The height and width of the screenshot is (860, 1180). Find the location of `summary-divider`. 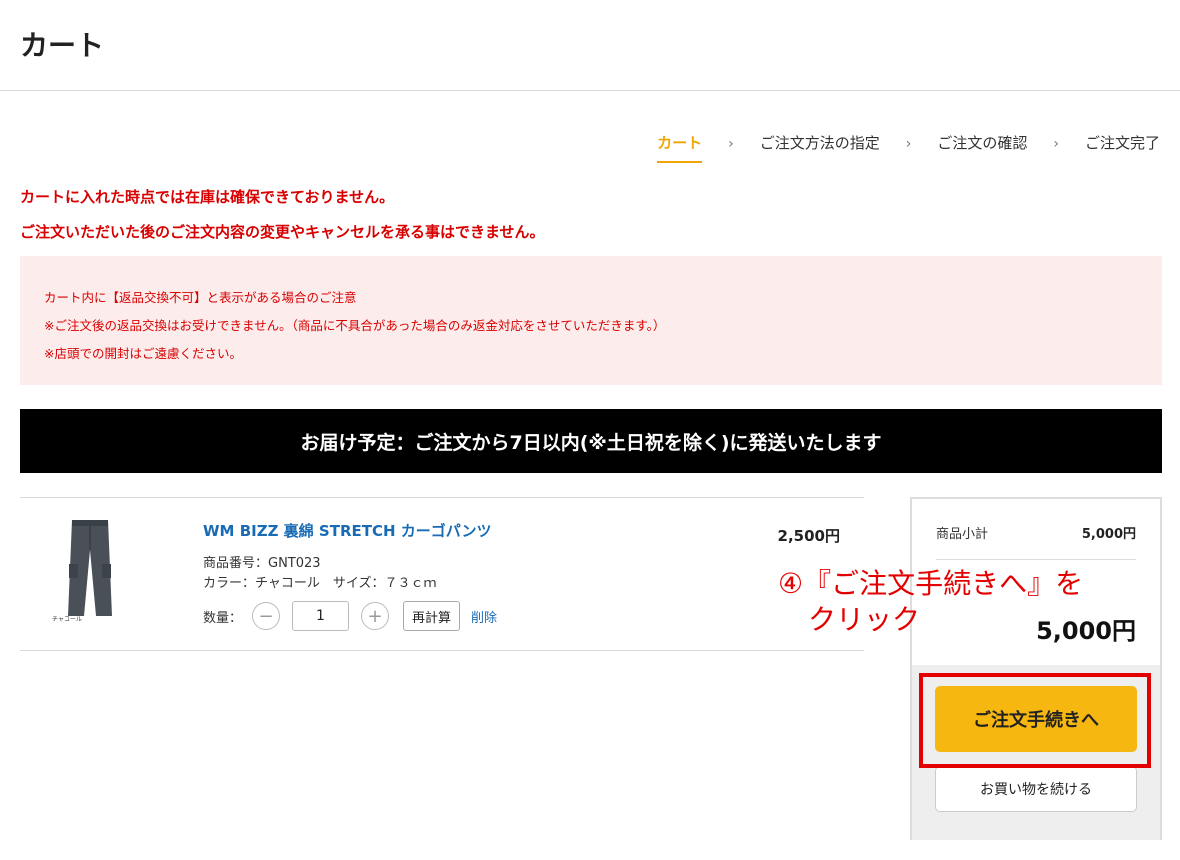

summary-divider is located at coordinates (1036, 559).